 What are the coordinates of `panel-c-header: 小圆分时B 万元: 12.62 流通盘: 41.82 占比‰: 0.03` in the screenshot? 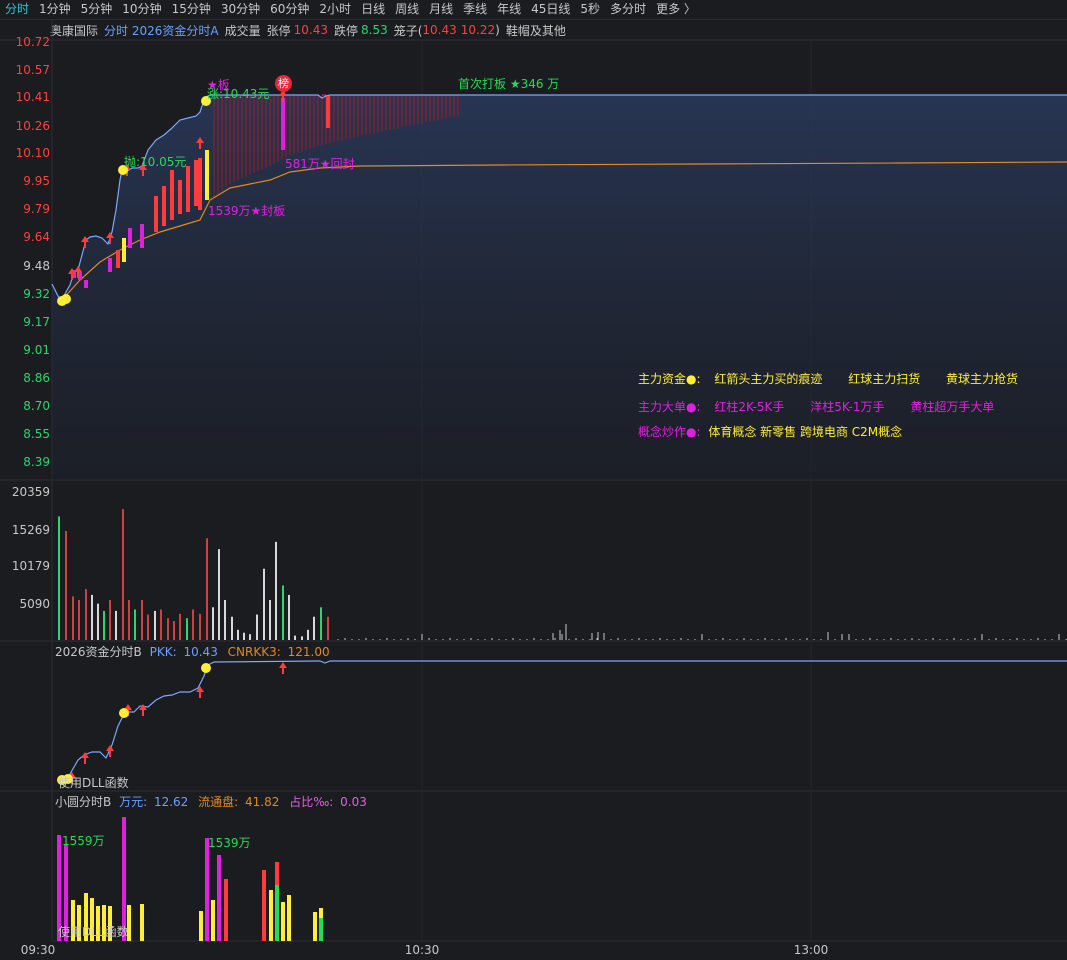 It's located at (211, 801).